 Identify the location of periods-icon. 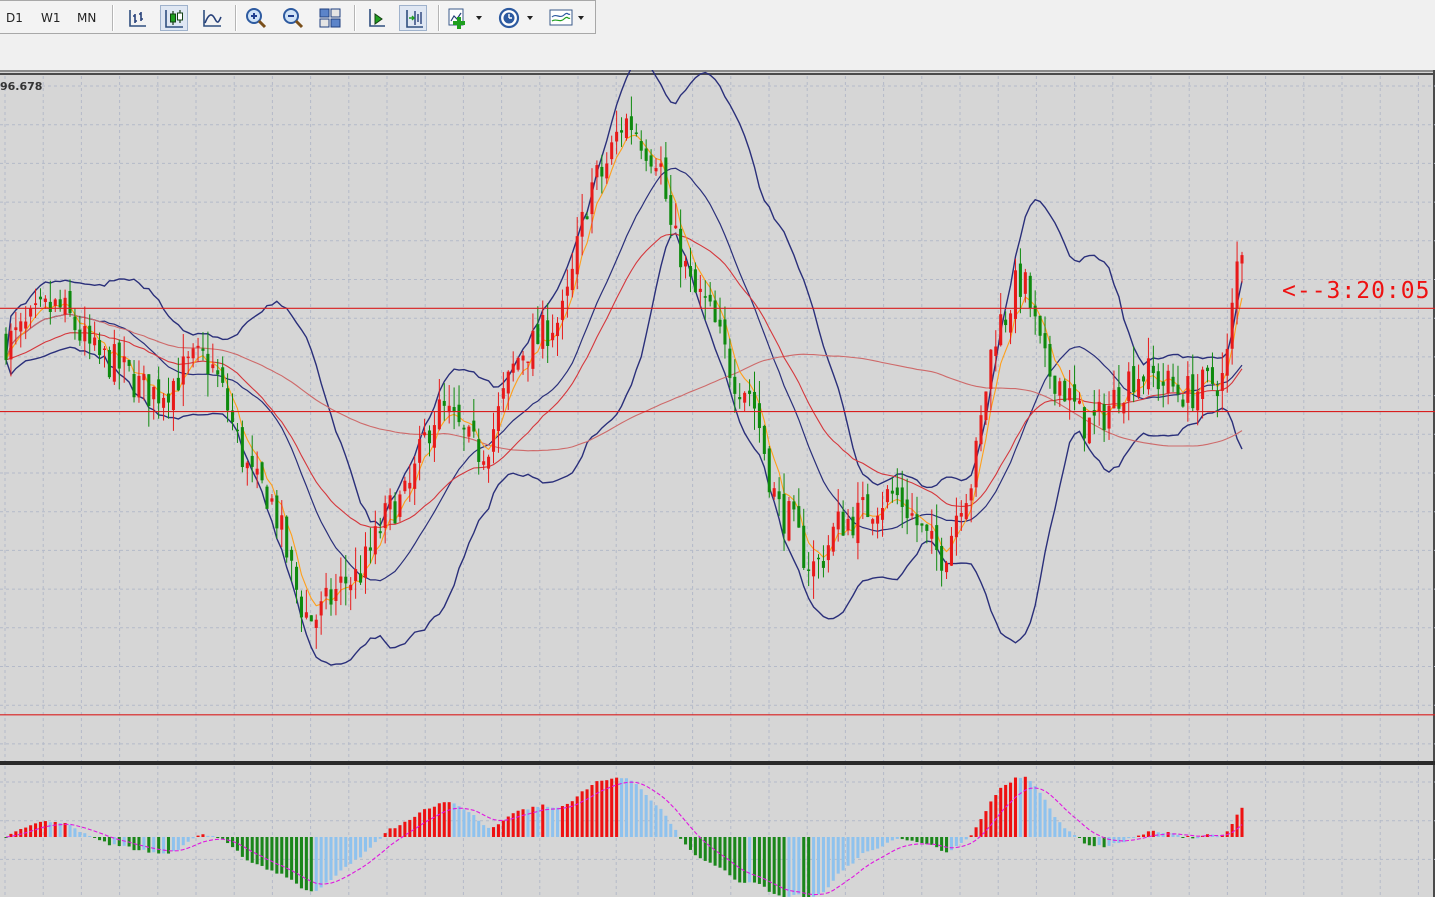
(517, 18).